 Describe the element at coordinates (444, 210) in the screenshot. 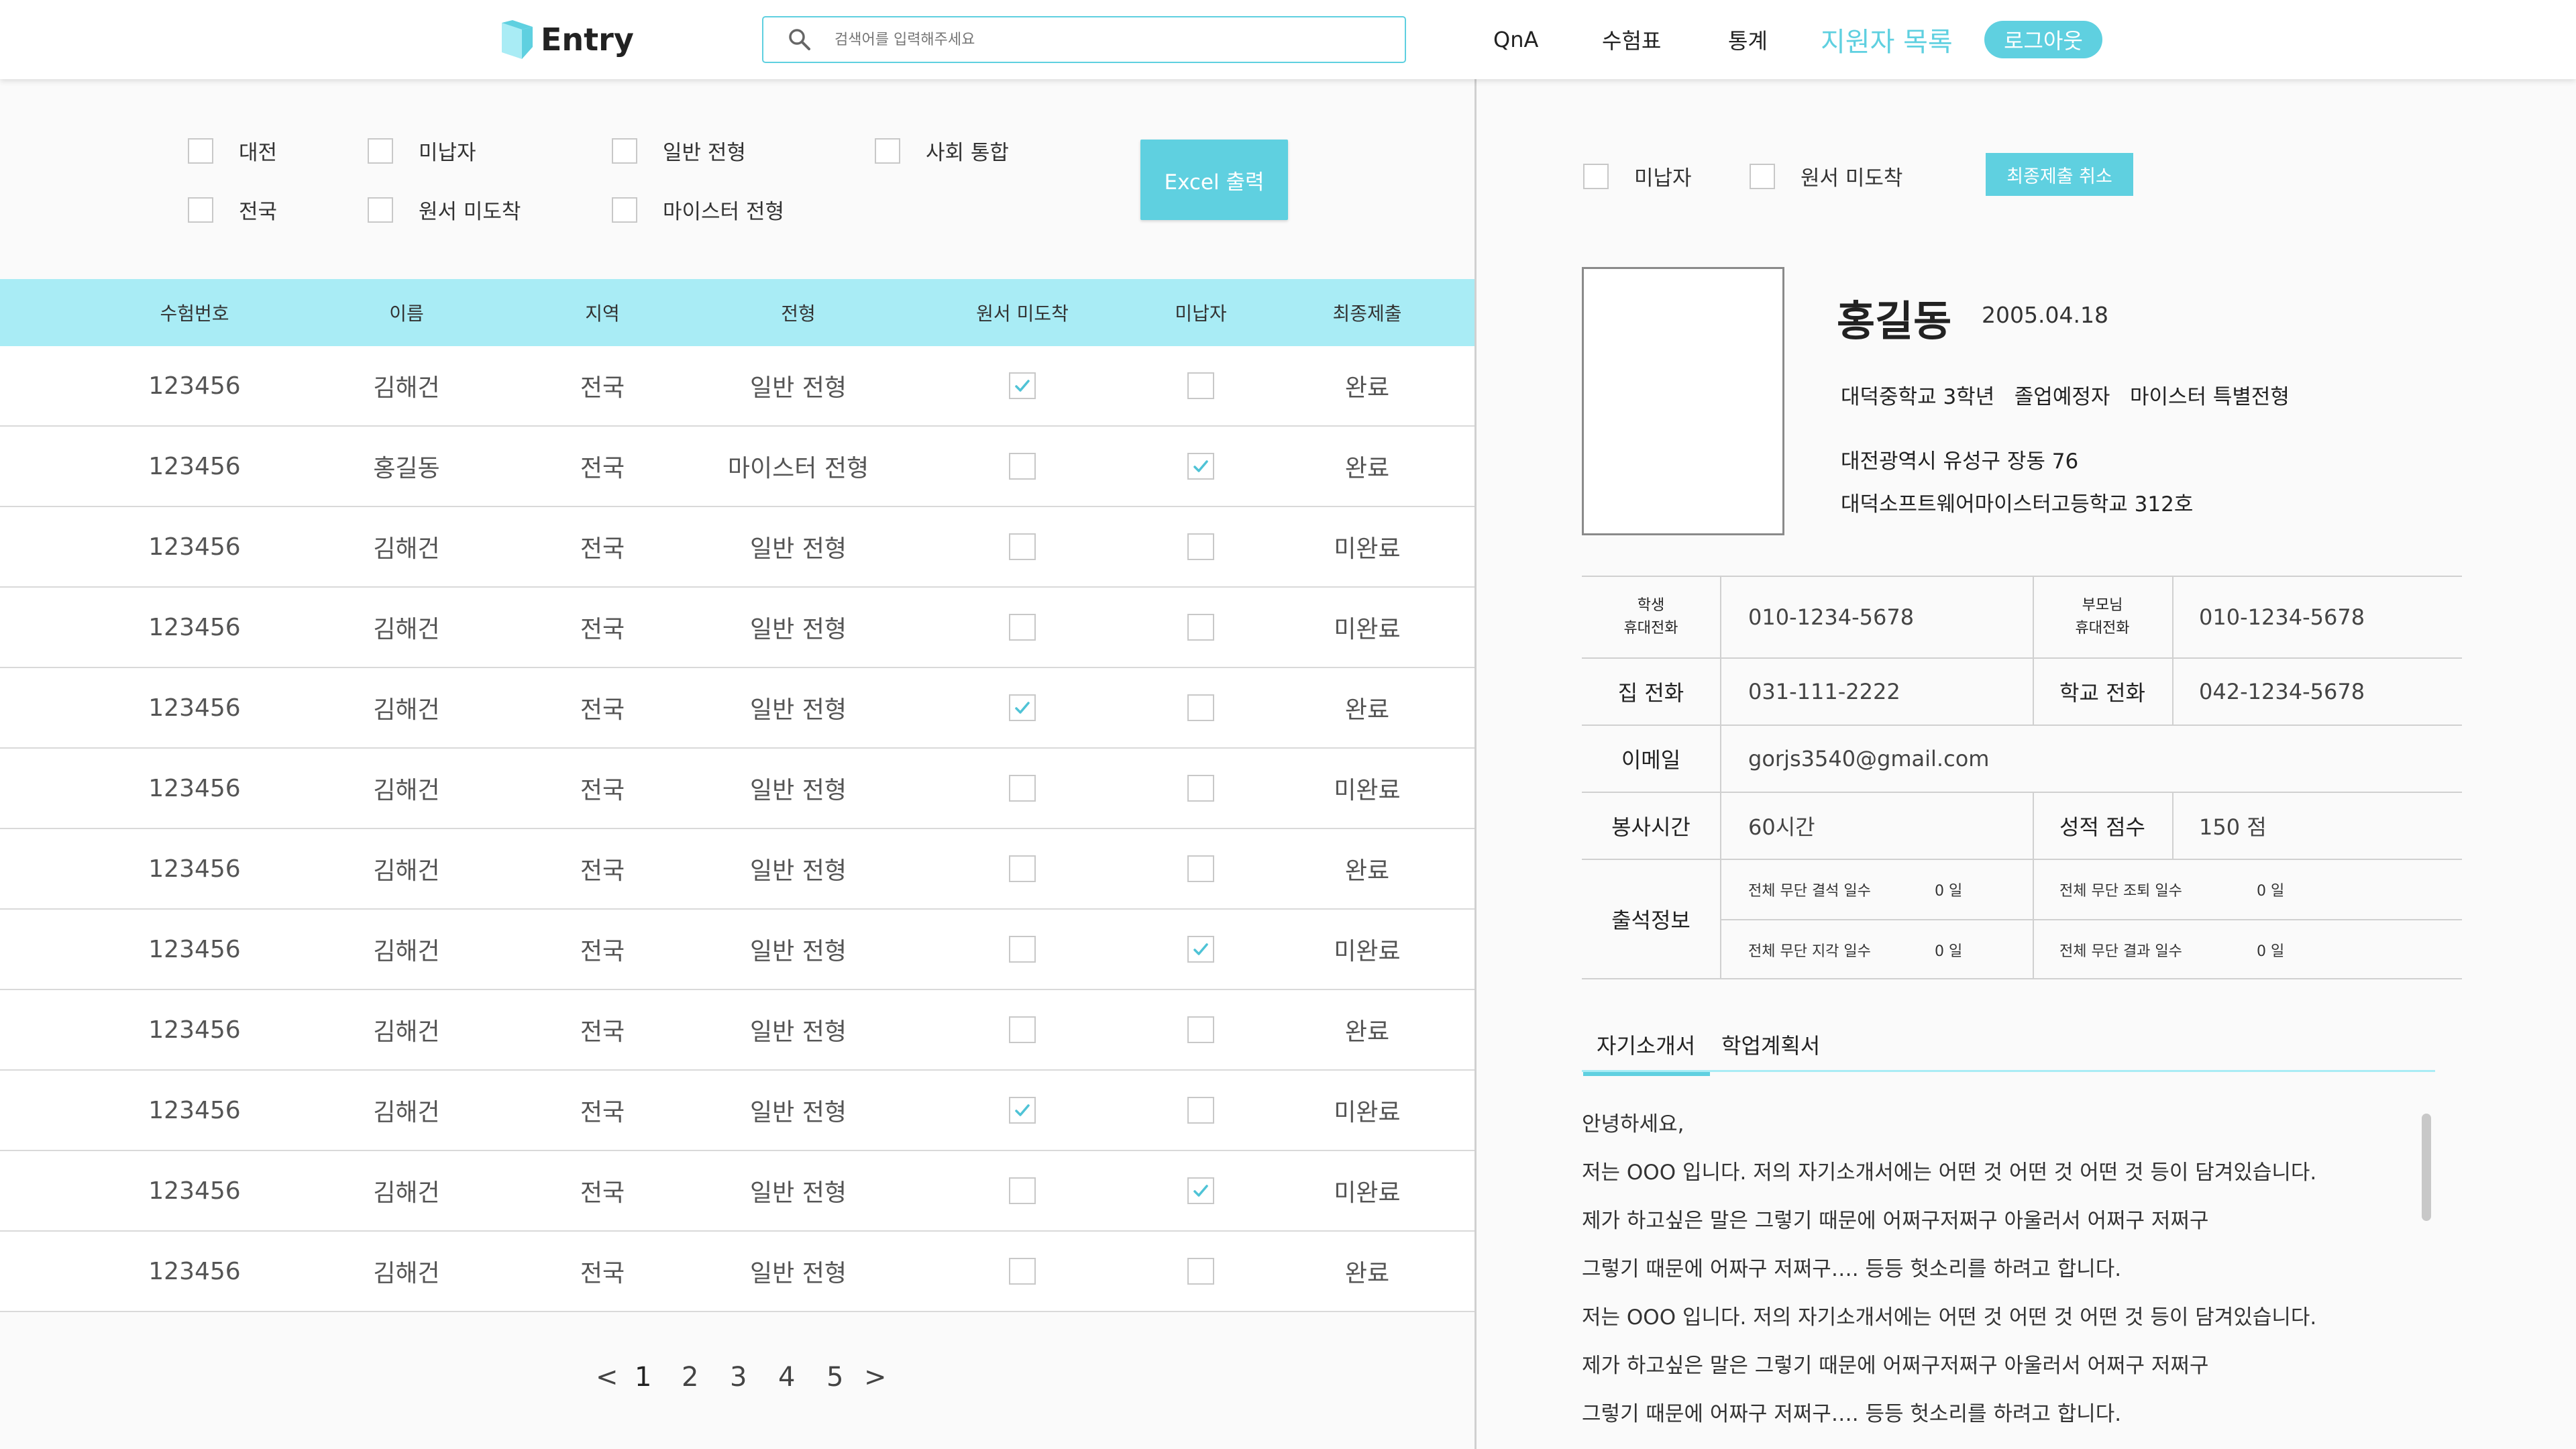

I see `filter-not-arrived: 원서 미도착` at that location.